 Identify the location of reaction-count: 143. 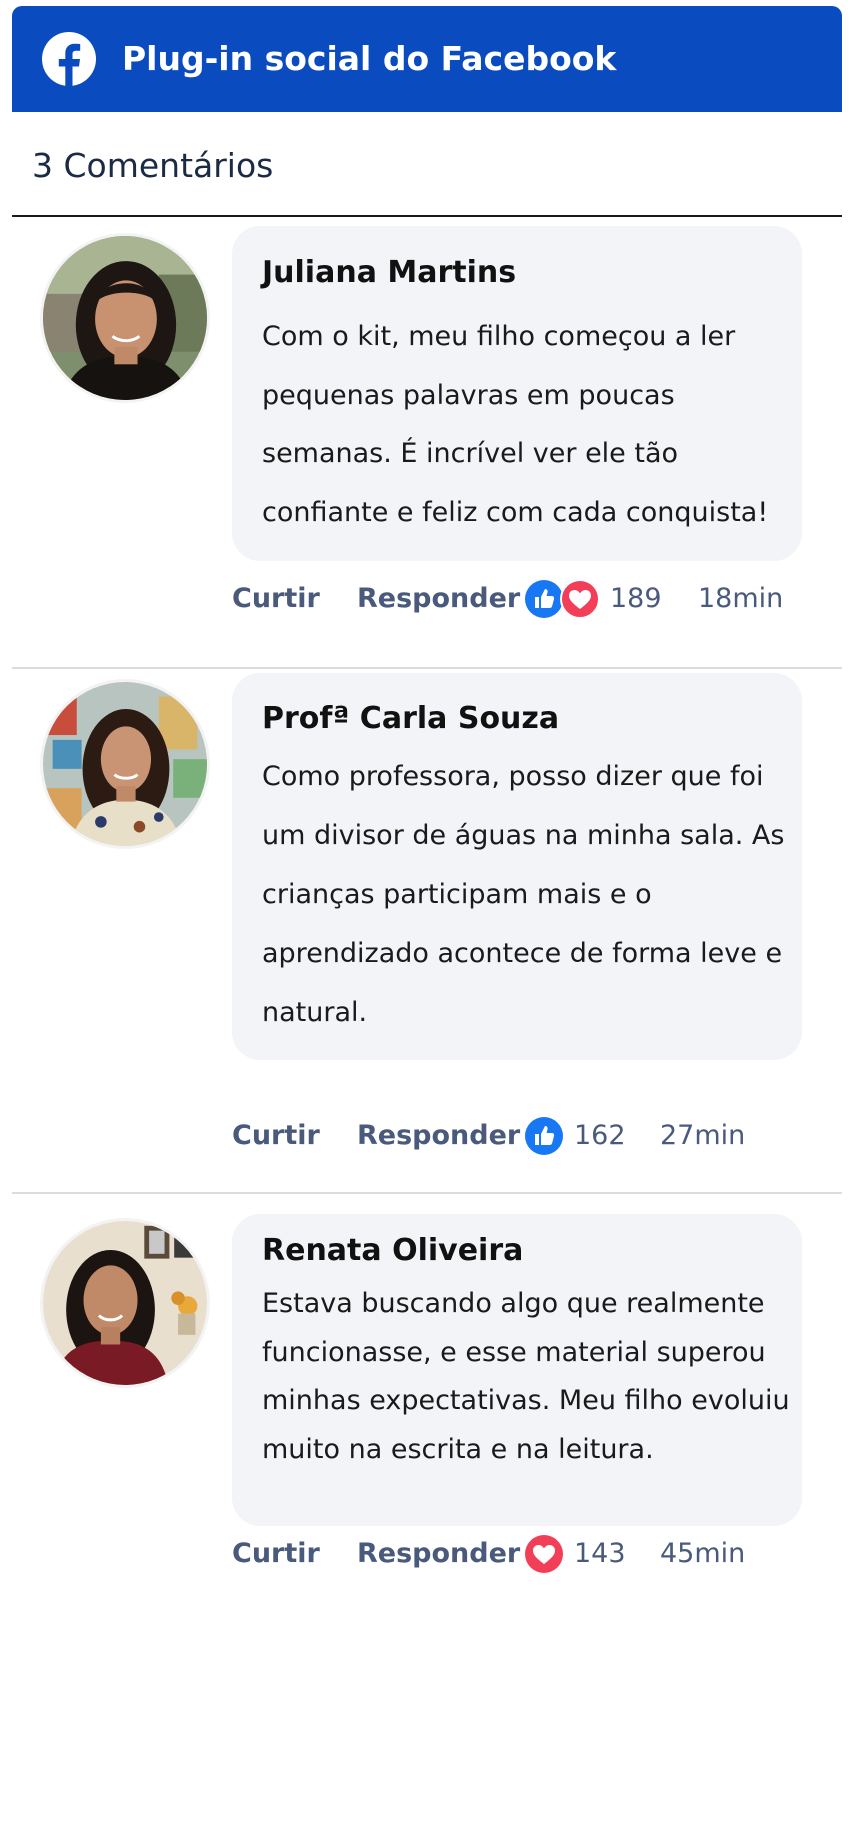
(600, 1554).